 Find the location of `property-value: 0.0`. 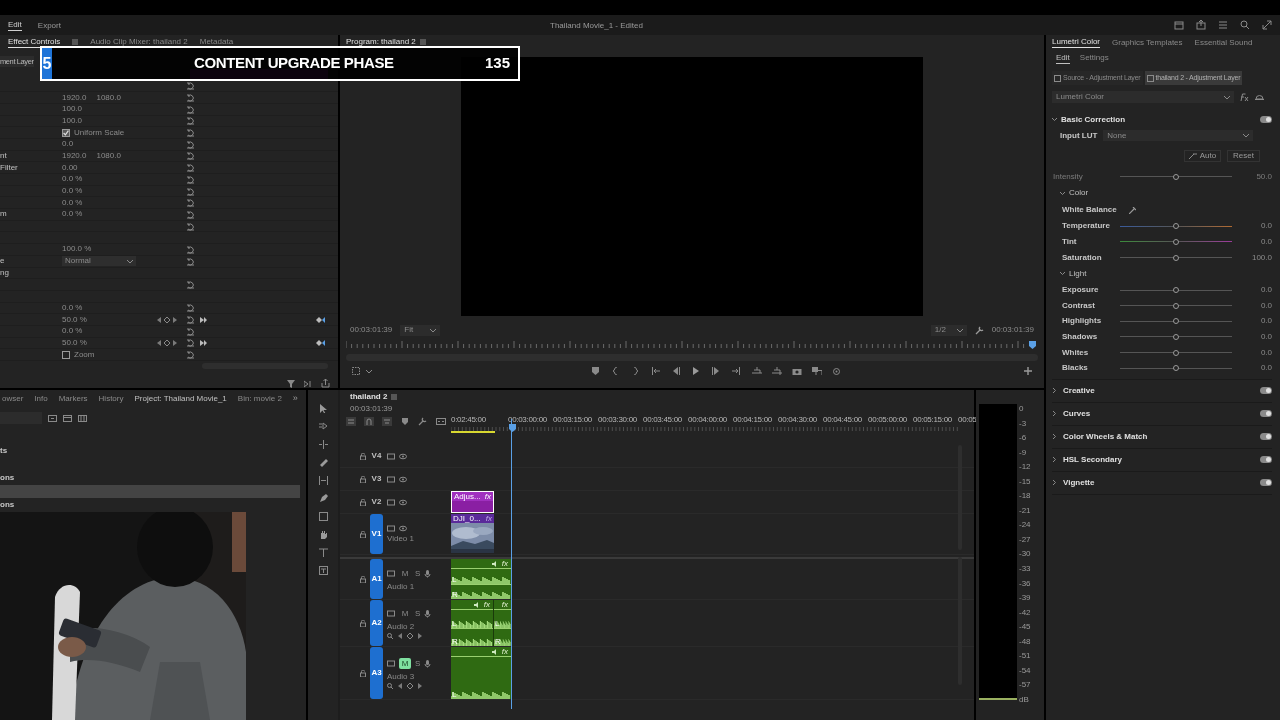

property-value: 0.0 is located at coordinates (68, 144).